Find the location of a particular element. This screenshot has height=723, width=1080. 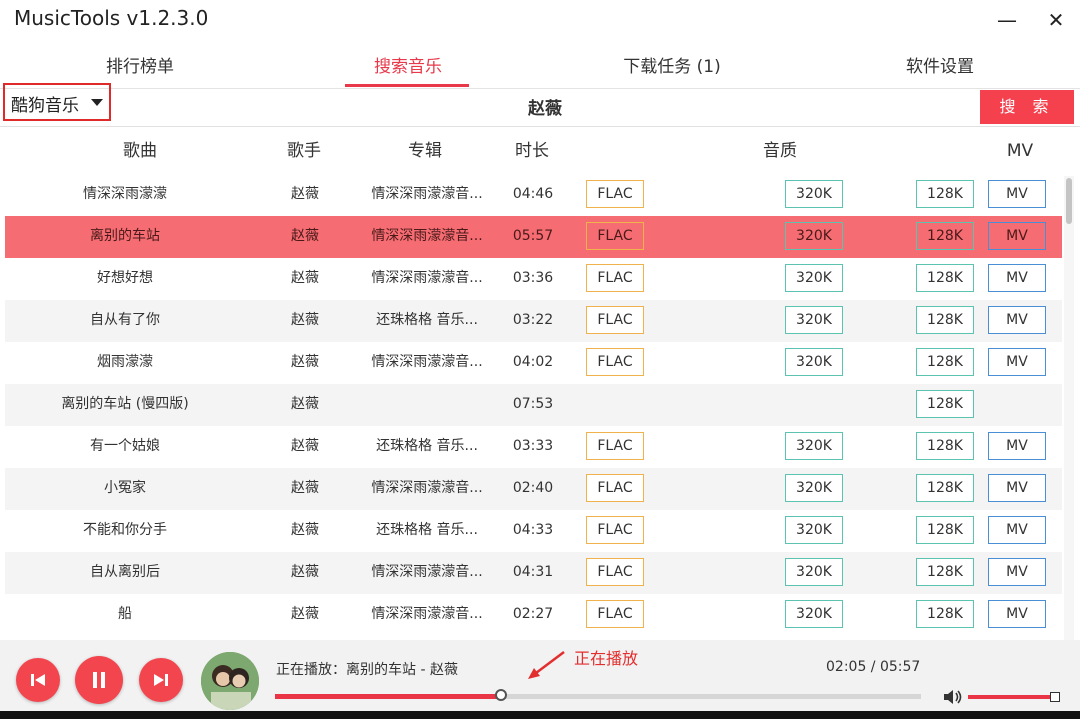

scrollbar is located at coordinates (1069, 408).